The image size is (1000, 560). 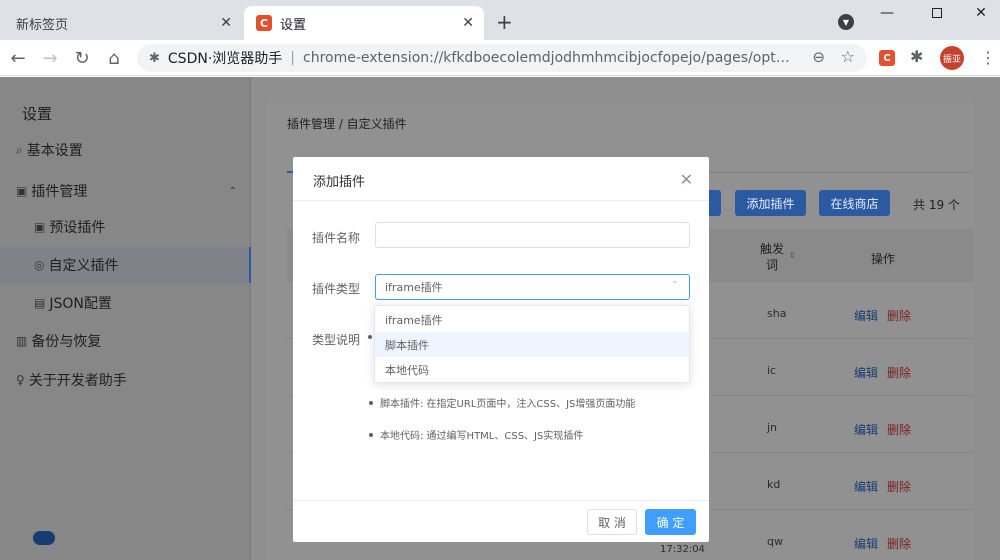 What do you see at coordinates (532, 319) in the screenshot?
I see `dropdown-option: iframe插件` at bounding box center [532, 319].